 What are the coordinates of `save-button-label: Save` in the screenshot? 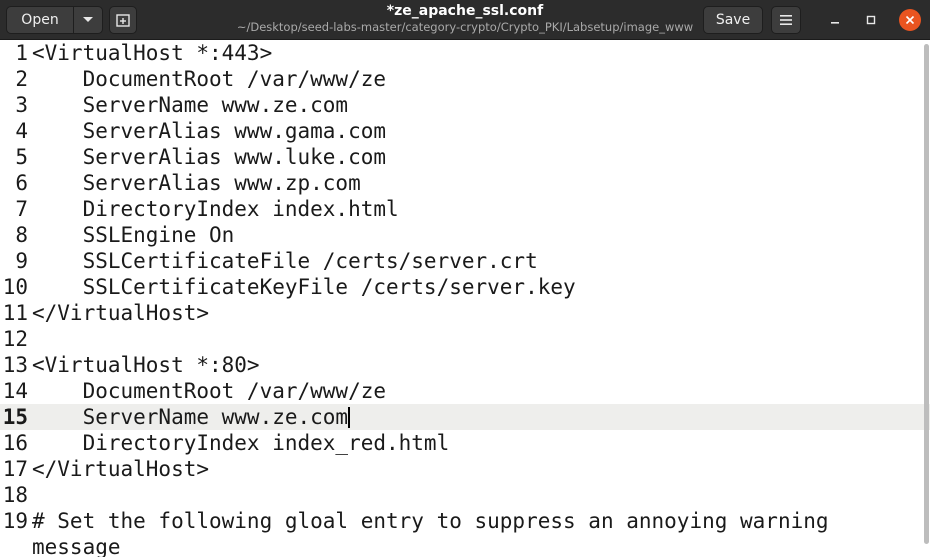 It's located at (733, 20).